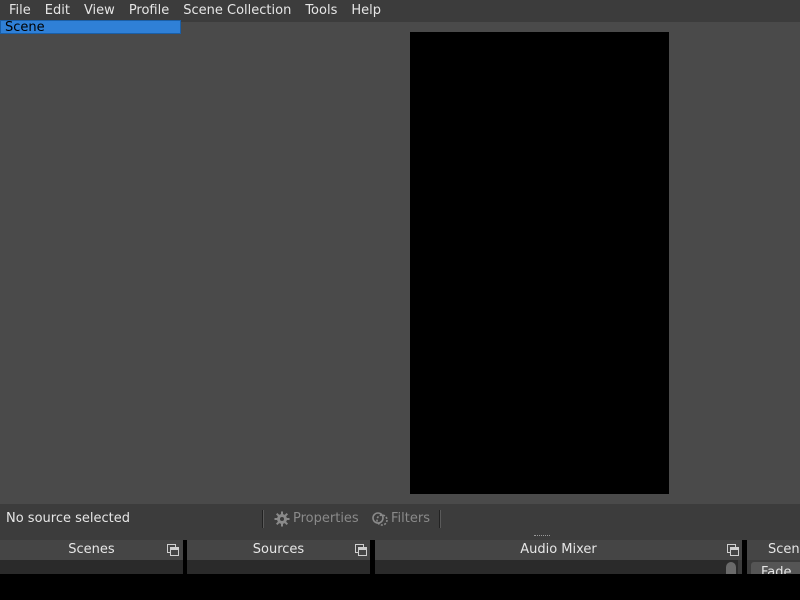 Image resolution: width=800 pixels, height=600 pixels. I want to click on menu-view: View, so click(99, 11).